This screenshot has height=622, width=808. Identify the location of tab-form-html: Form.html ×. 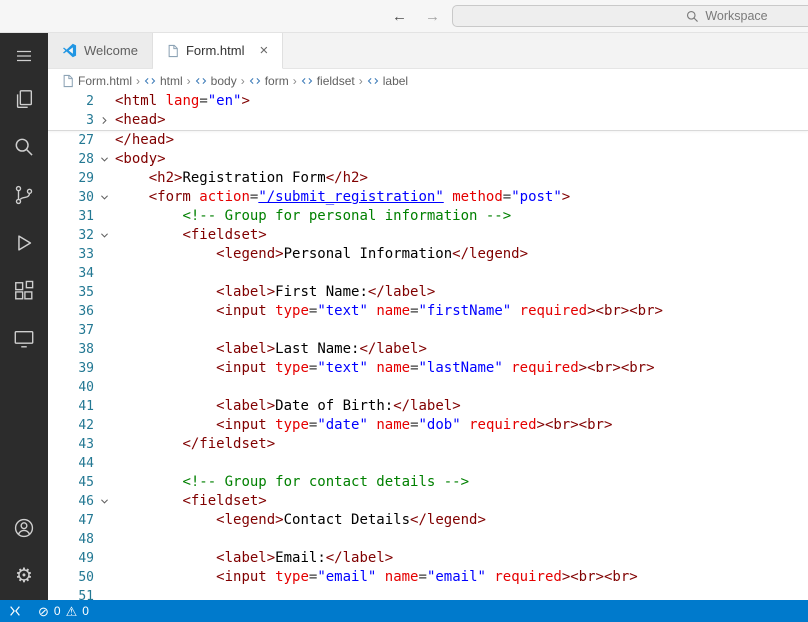
(218, 51).